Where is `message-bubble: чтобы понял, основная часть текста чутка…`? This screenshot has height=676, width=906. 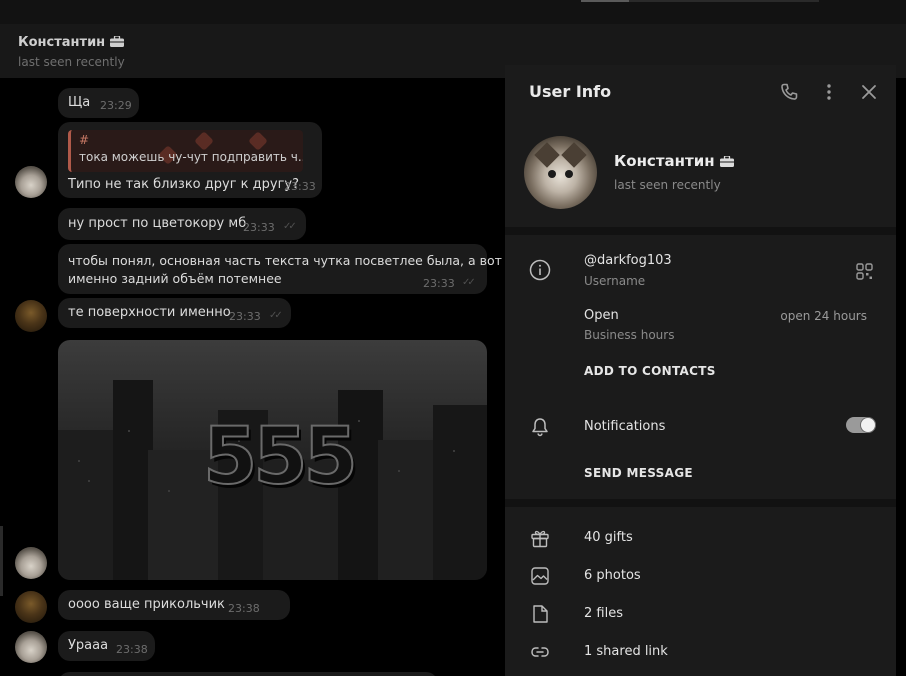
message-bubble: чтобы понял, основная часть текста чутка… is located at coordinates (280, 269).